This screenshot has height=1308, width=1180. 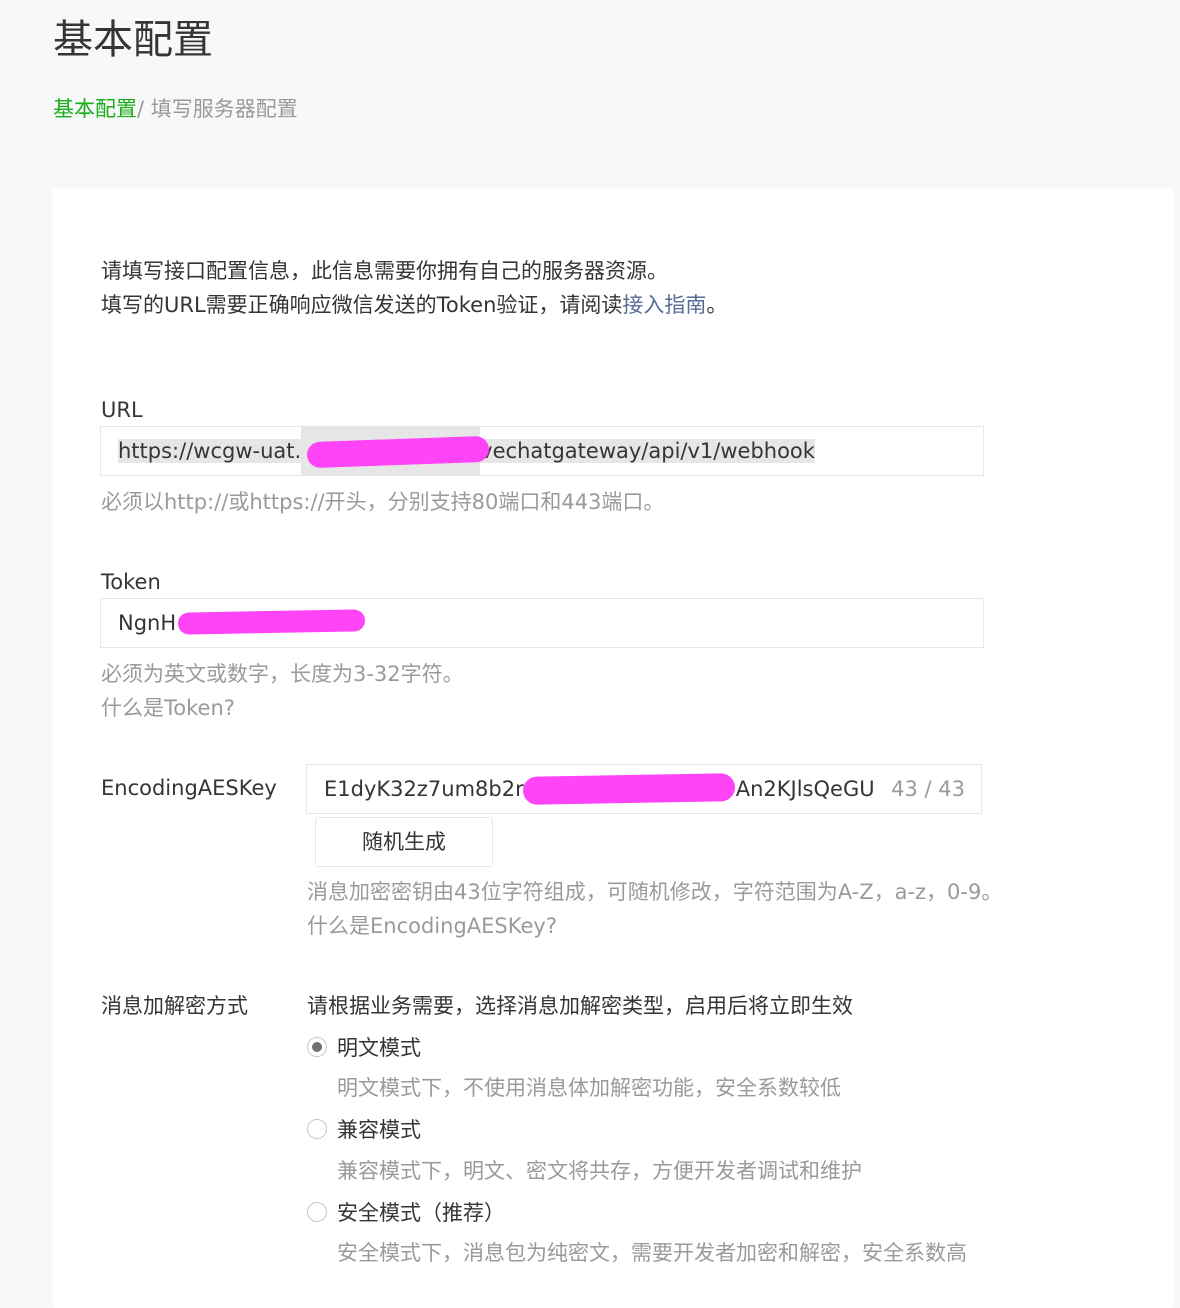 I want to click on secure-mode-description: 安全模式下，消息包为纯密文，需要开发者加密和解密，安全系数高, so click(x=652, y=1253).